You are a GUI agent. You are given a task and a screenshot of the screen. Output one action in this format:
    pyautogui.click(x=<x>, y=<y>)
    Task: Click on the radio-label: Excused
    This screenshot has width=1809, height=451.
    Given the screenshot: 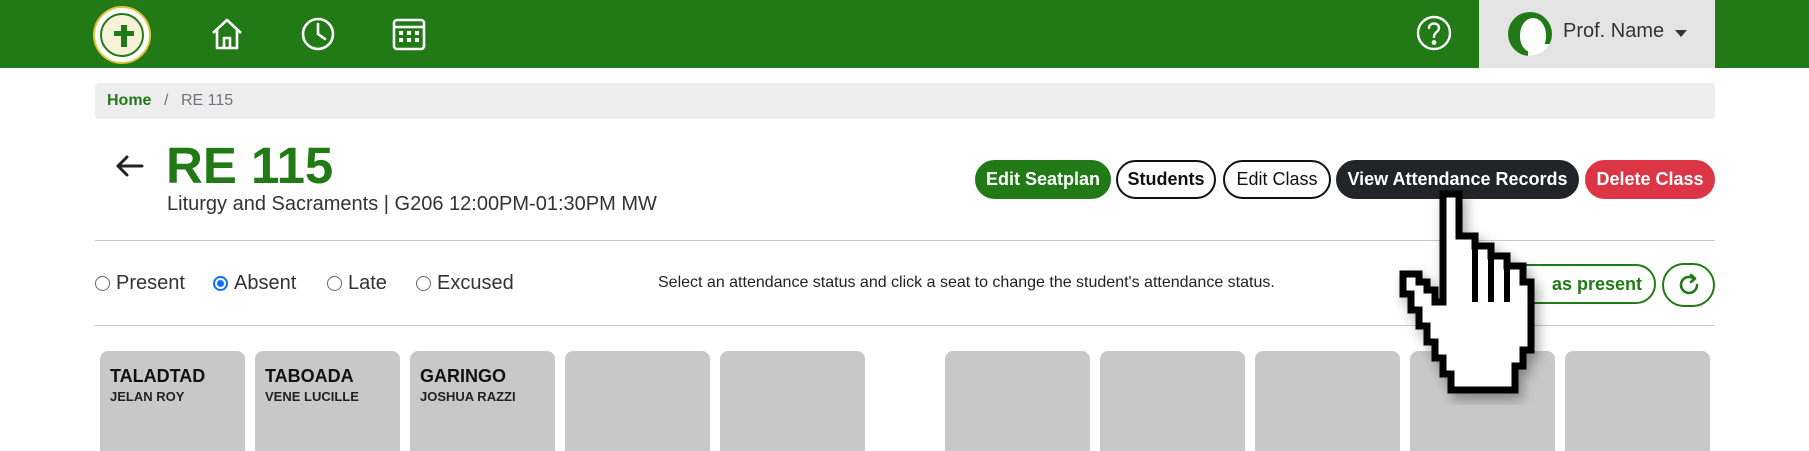 What is the action you would take?
    pyautogui.click(x=475, y=283)
    